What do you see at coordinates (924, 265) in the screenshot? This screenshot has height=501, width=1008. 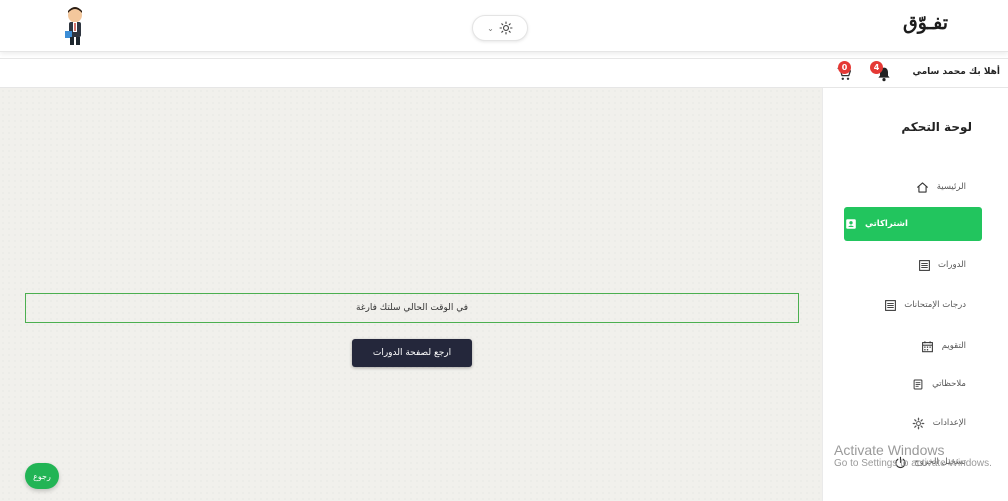 I see `courses-icon` at bounding box center [924, 265].